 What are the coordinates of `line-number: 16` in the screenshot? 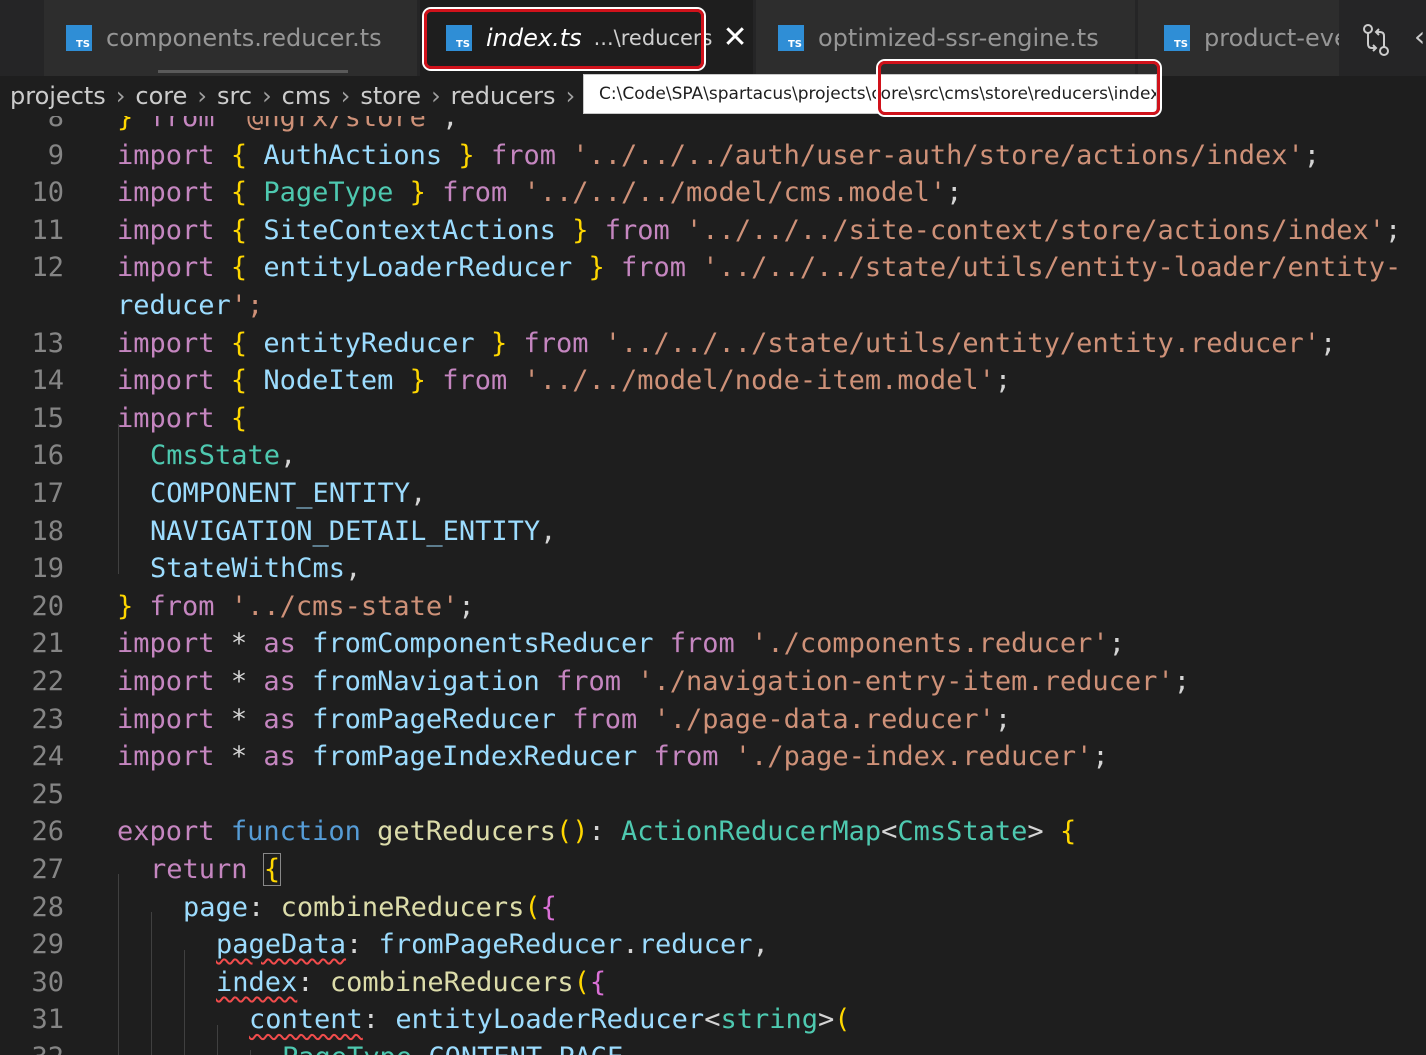 It's located at (47, 456).